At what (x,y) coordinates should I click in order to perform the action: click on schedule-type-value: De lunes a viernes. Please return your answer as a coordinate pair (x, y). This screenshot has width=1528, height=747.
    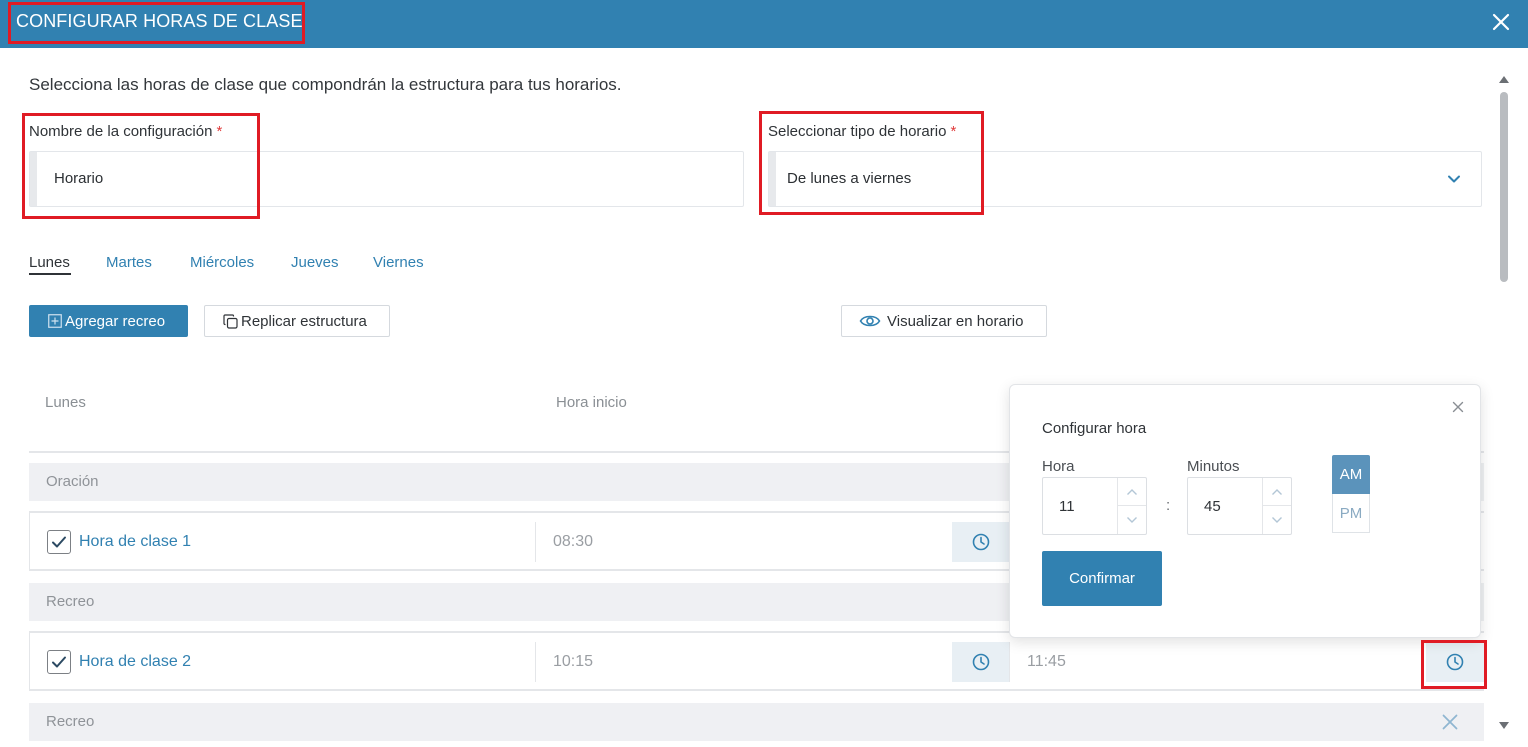
    Looking at the image, I should click on (849, 178).